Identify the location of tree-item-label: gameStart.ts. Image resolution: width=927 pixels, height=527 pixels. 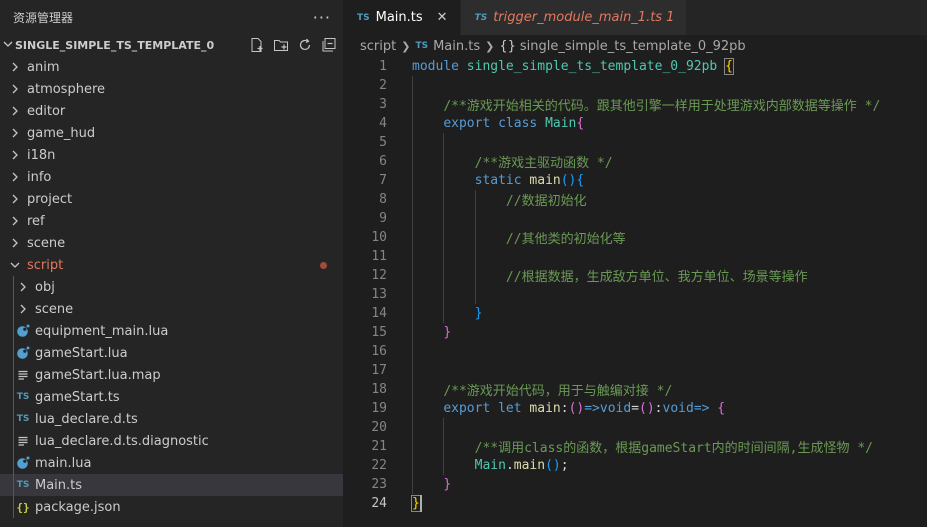
(77, 397).